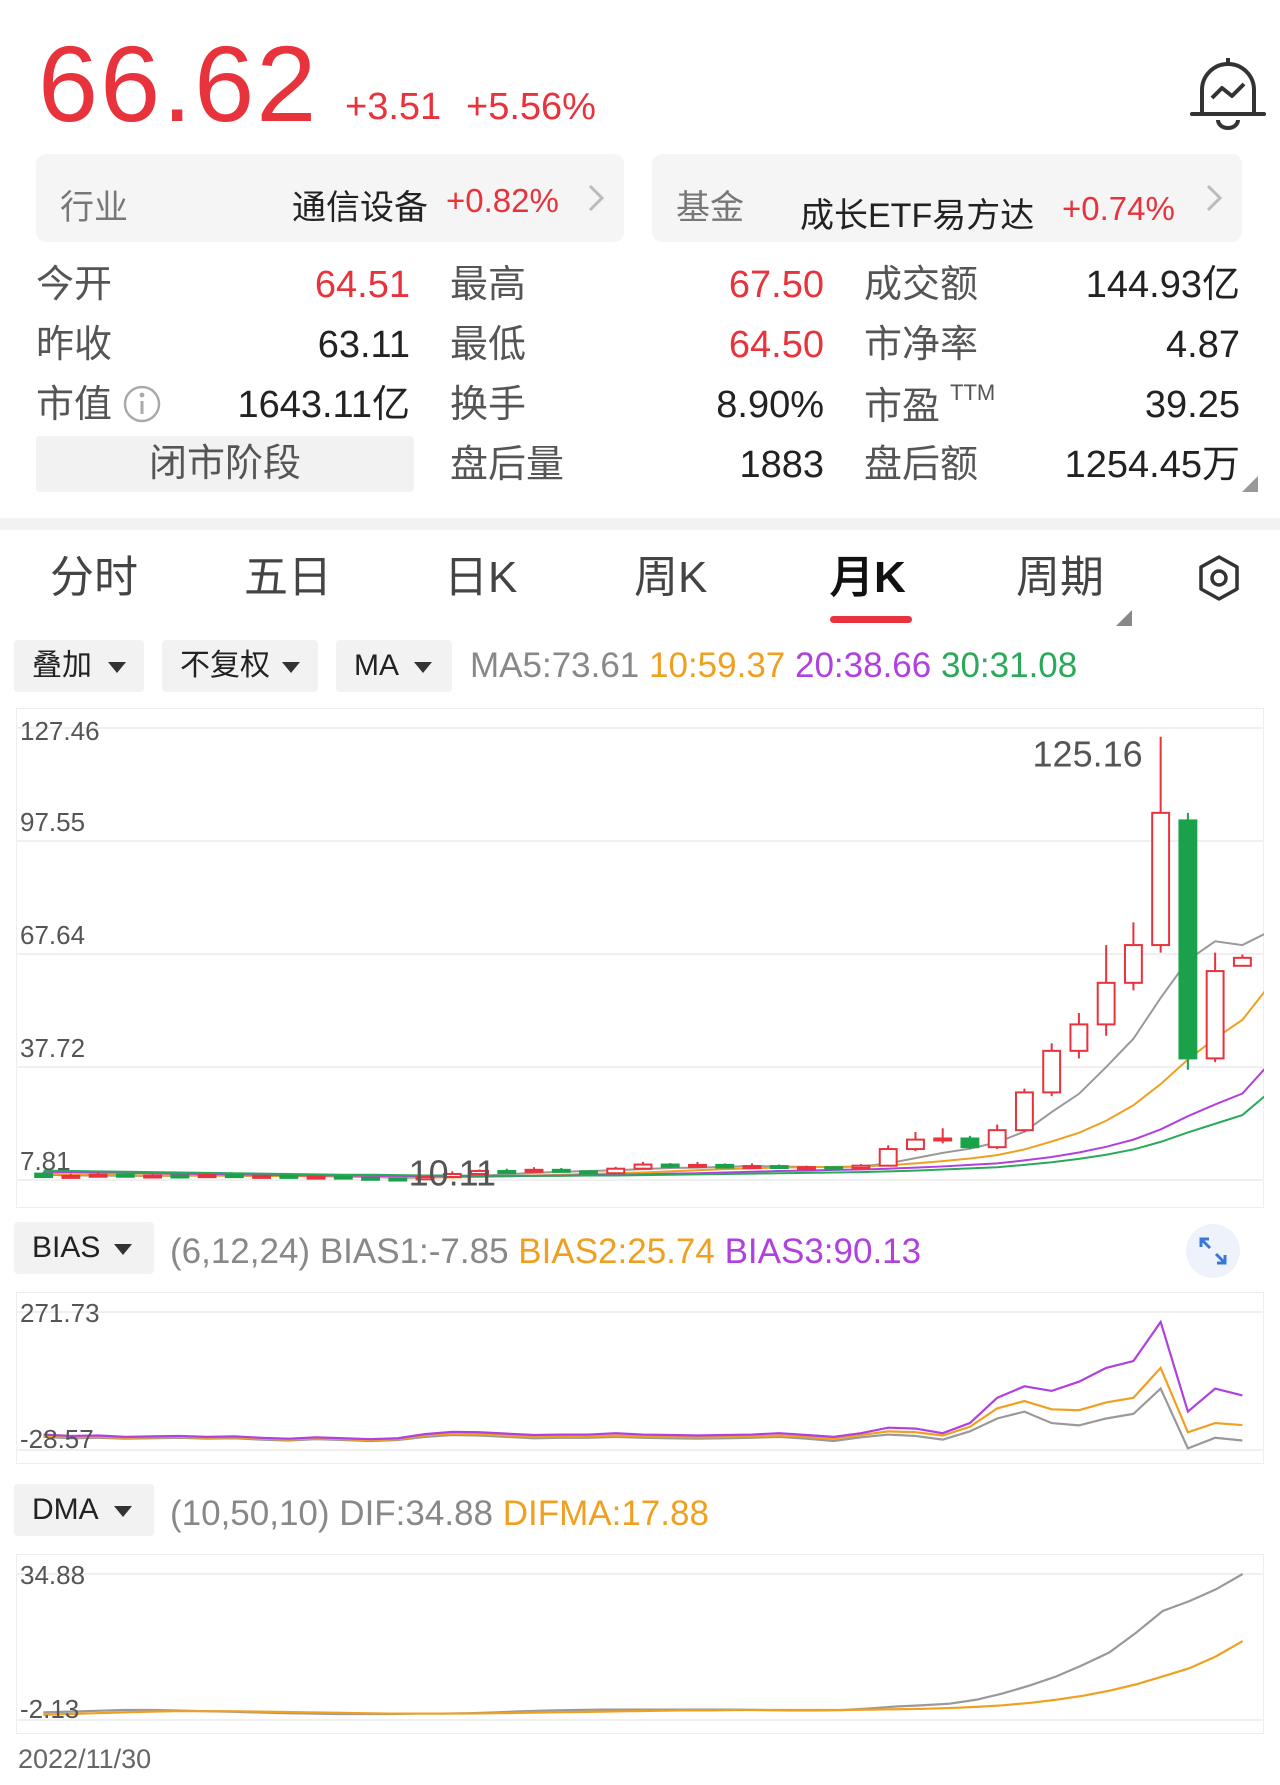  I want to click on dma-chart: 34.88 -2.13, so click(640, 1644).